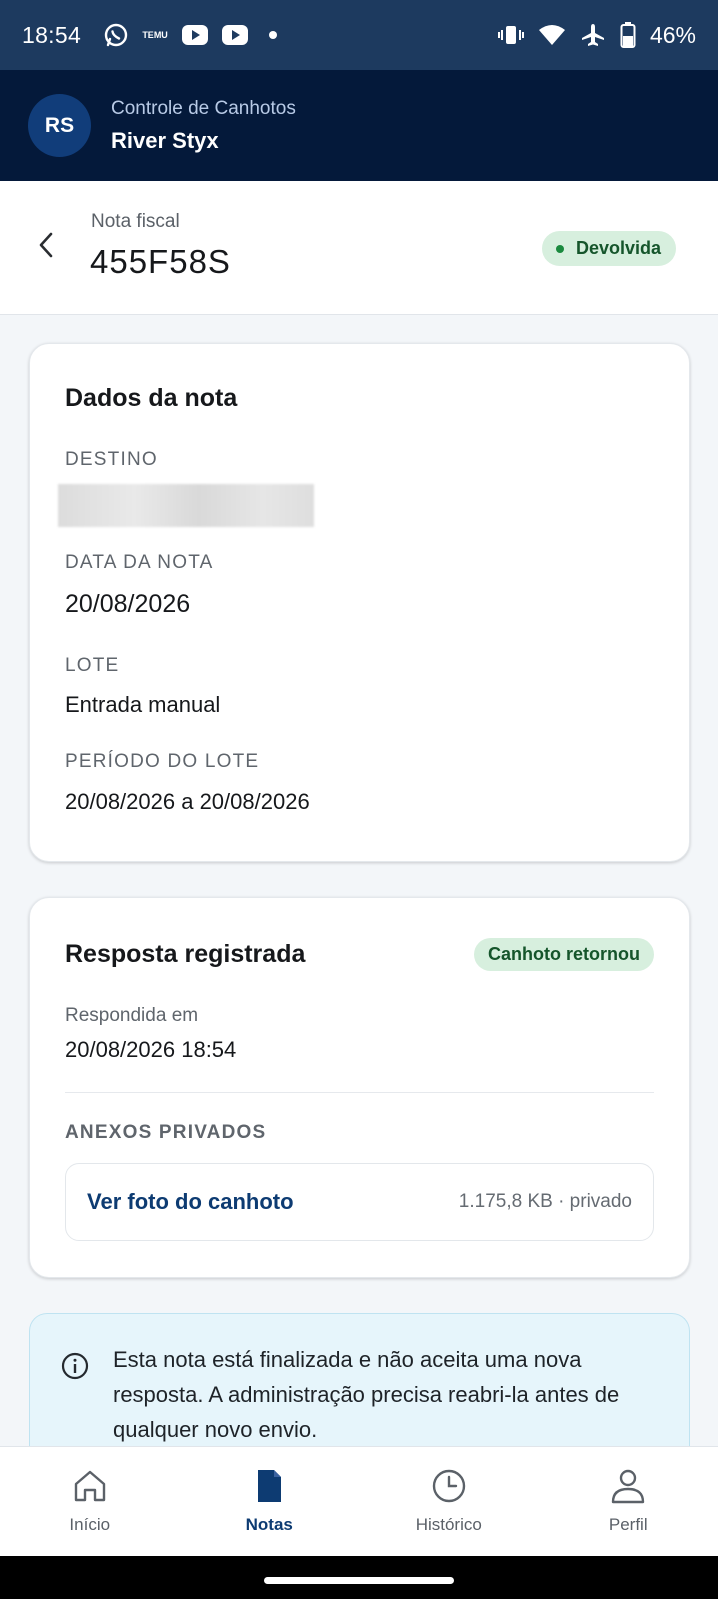  What do you see at coordinates (190, 1202) in the screenshot?
I see `view-photo-link: Ver foto do canhoto` at bounding box center [190, 1202].